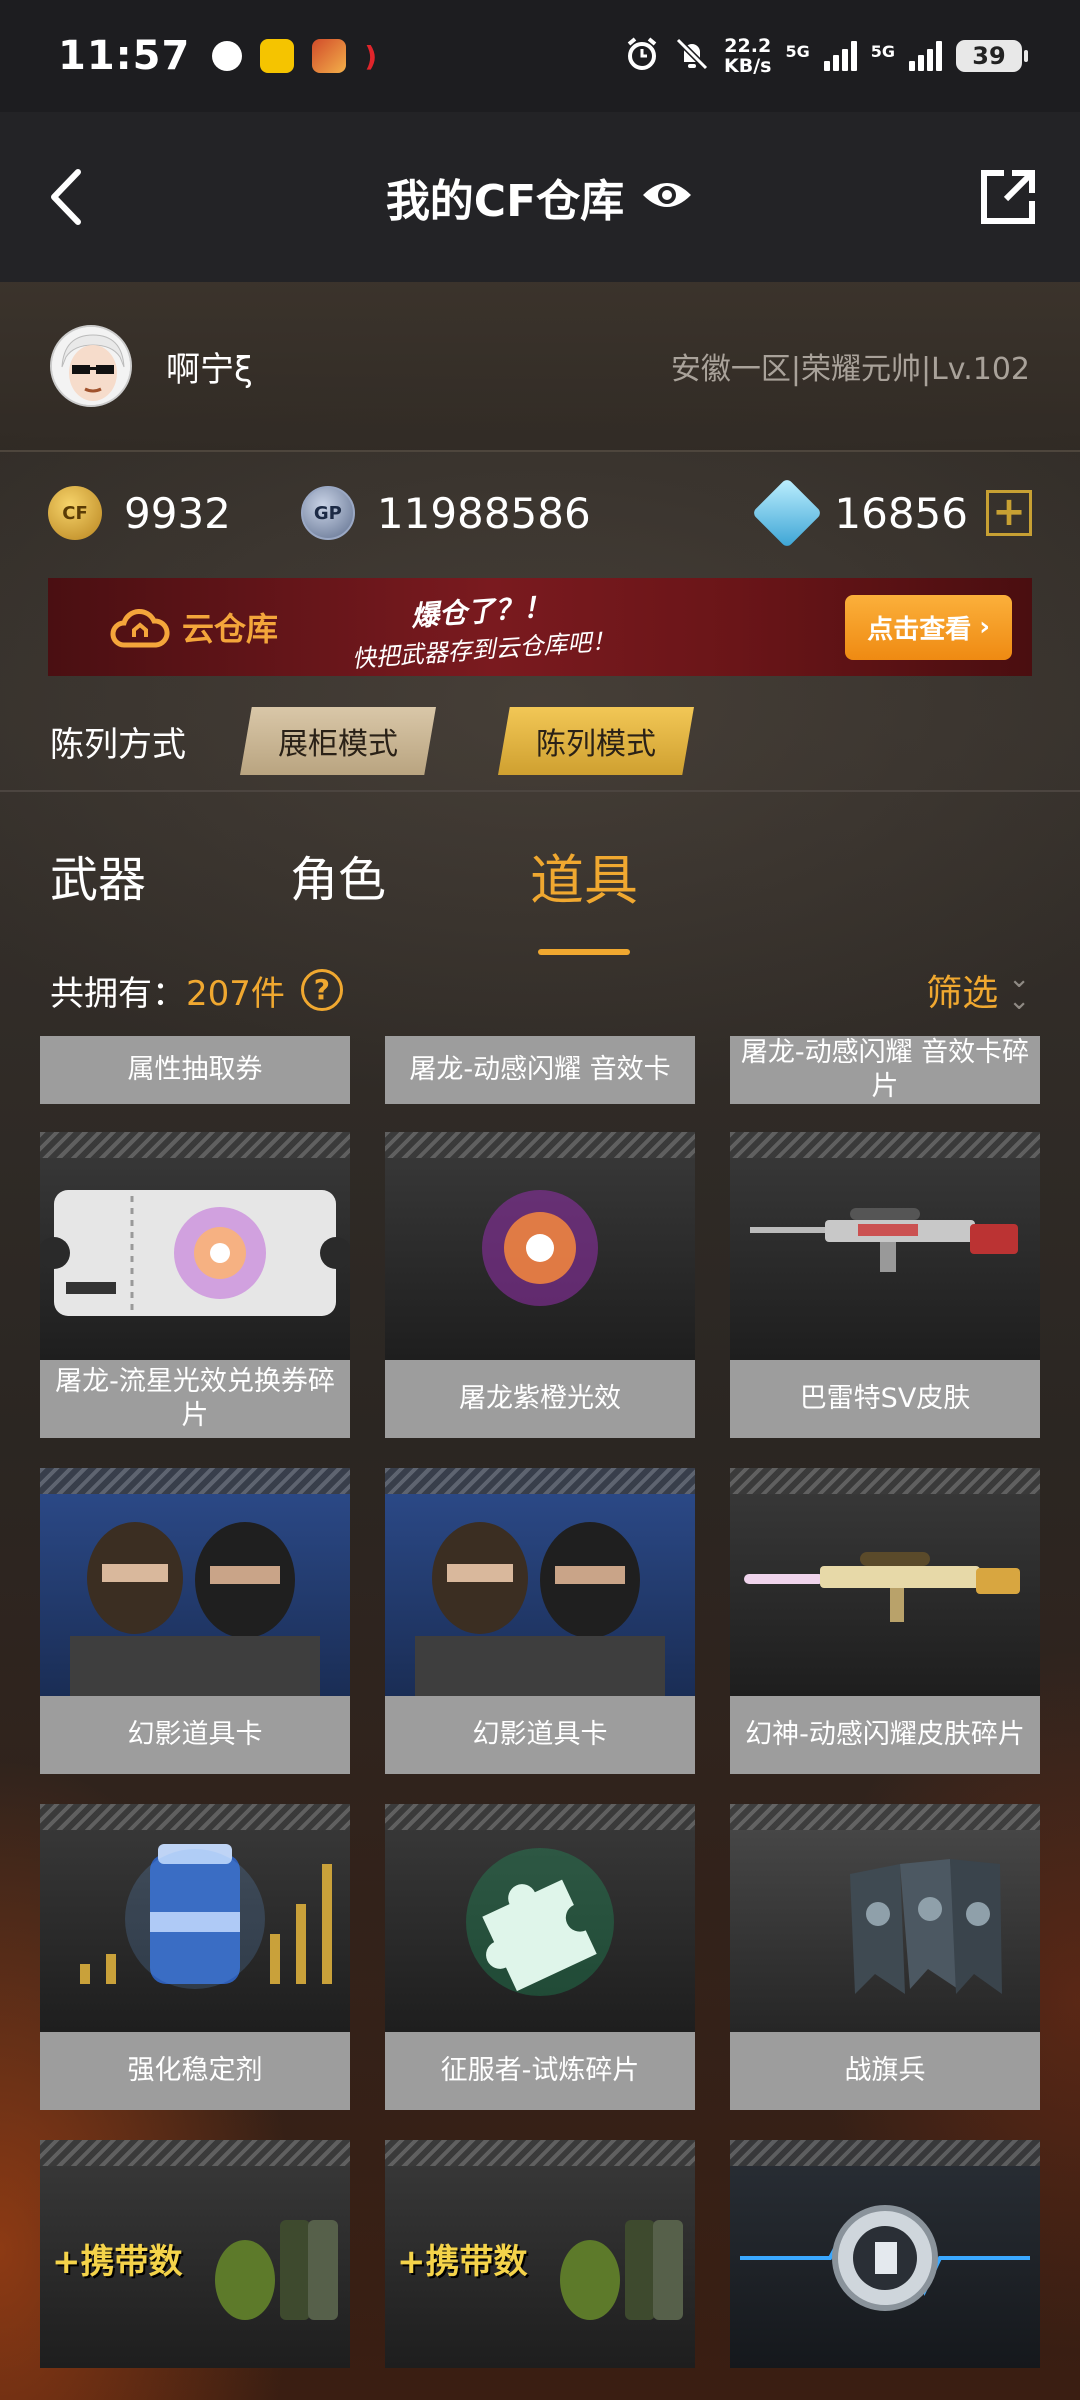  What do you see at coordinates (919, 629) in the screenshot?
I see `view-button-label: 点击查看` at bounding box center [919, 629].